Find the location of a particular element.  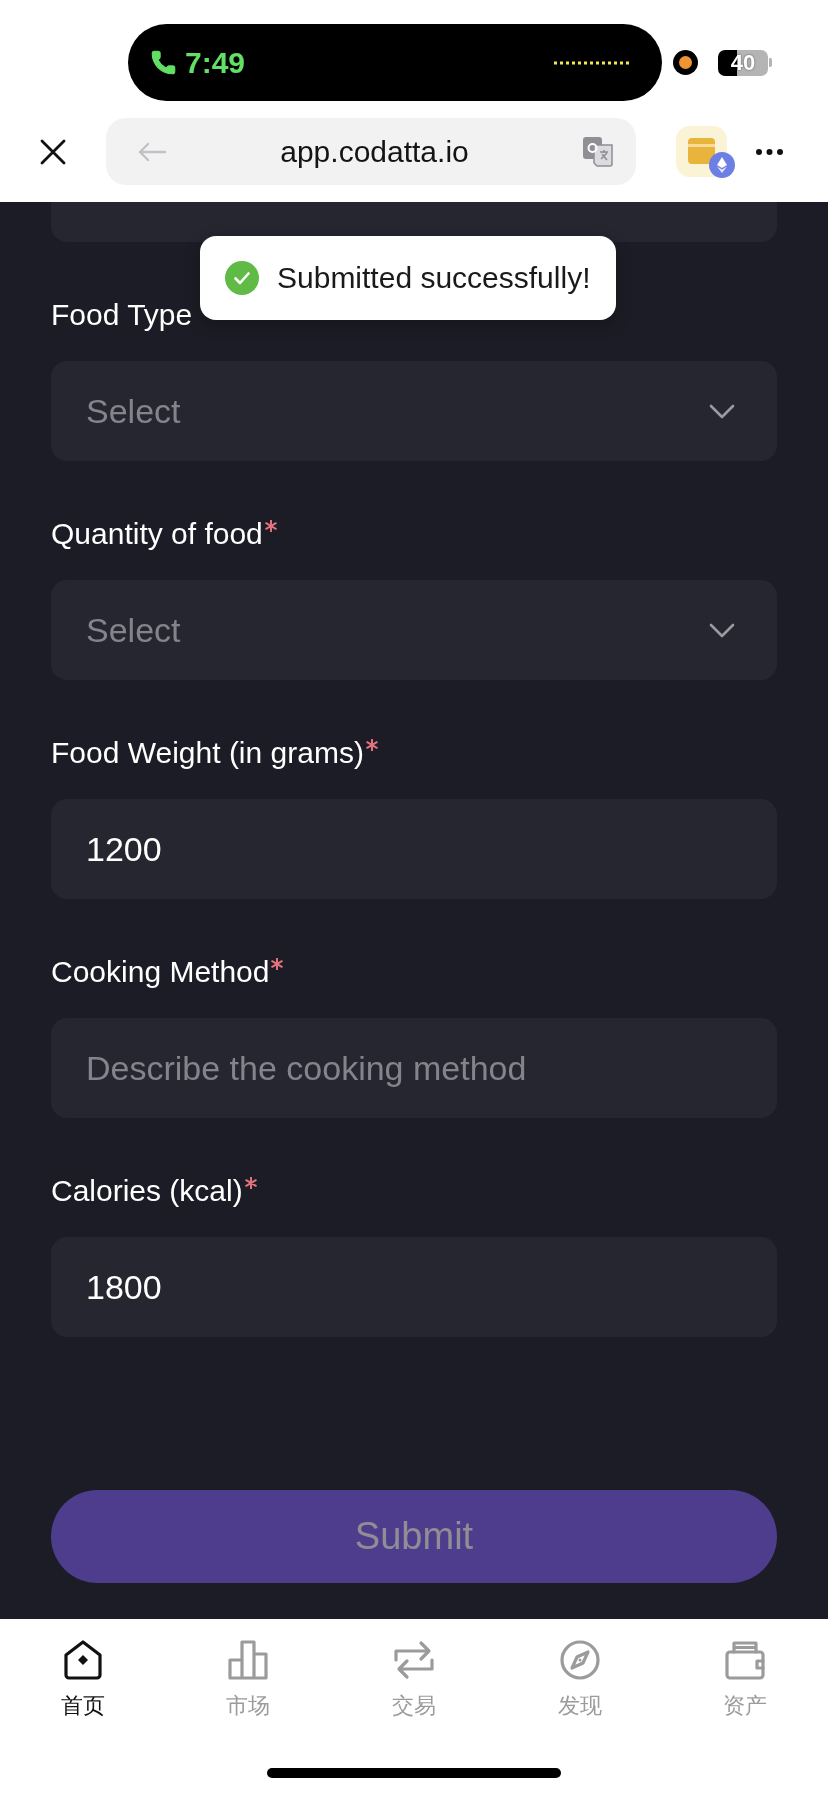

field-label: Calories (kcal) is located at coordinates (147, 1191).